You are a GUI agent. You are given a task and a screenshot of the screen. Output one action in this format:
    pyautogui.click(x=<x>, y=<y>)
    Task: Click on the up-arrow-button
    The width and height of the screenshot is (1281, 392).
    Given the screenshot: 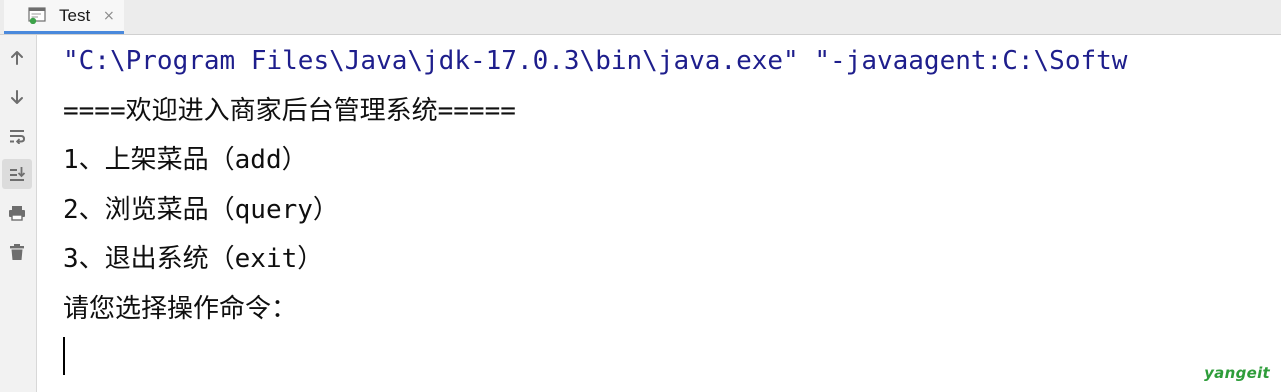 What is the action you would take?
    pyautogui.click(x=17, y=58)
    